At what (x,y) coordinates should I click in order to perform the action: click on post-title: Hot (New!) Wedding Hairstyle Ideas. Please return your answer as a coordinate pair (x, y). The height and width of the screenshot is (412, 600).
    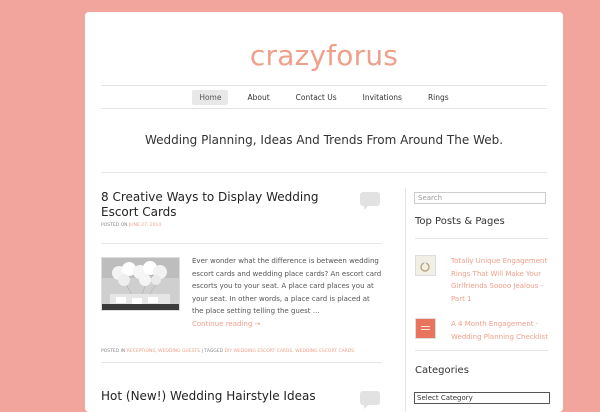
    Looking at the image, I should click on (226, 396).